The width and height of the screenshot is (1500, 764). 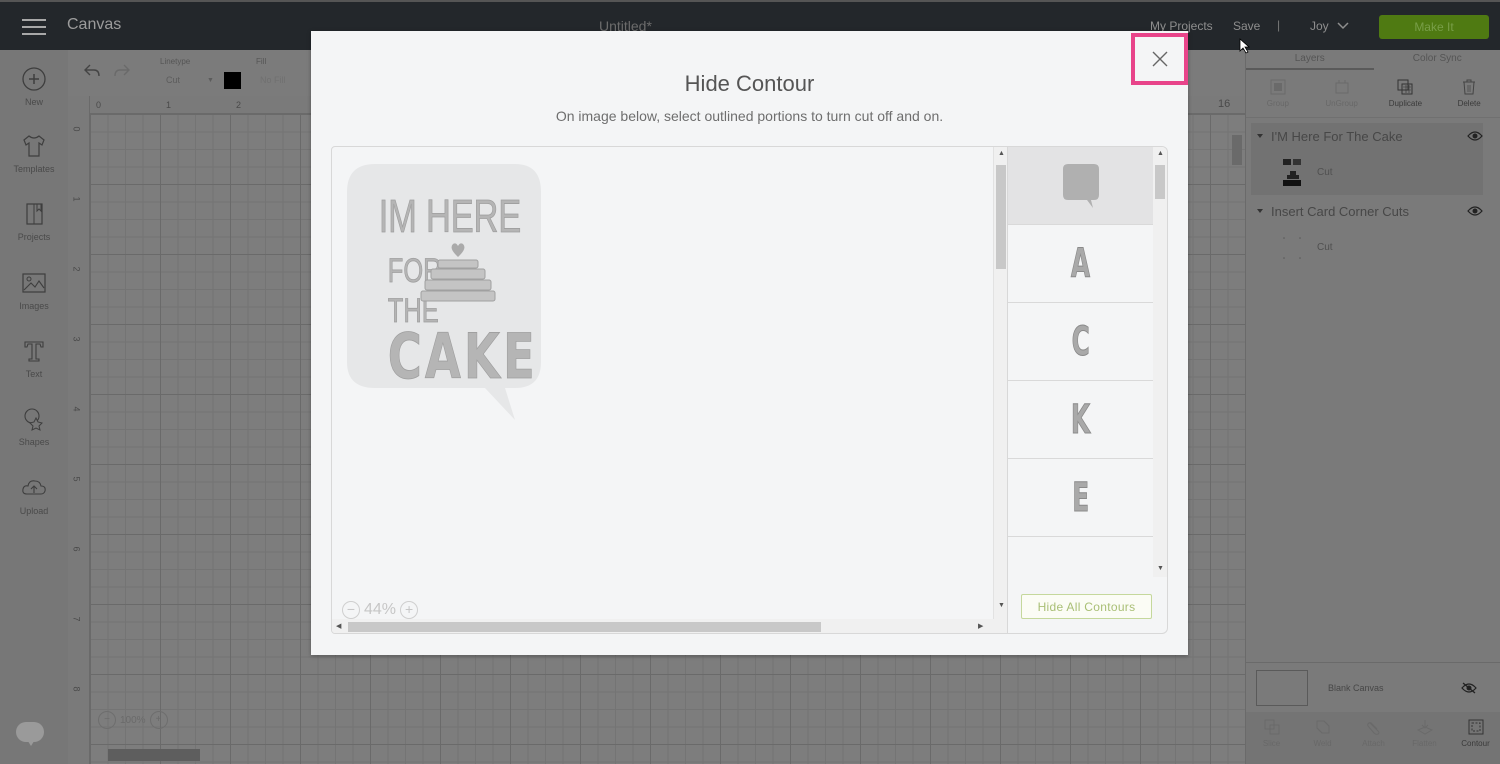 What do you see at coordinates (34, 86) in the screenshot?
I see `sidebar-item-new: New` at bounding box center [34, 86].